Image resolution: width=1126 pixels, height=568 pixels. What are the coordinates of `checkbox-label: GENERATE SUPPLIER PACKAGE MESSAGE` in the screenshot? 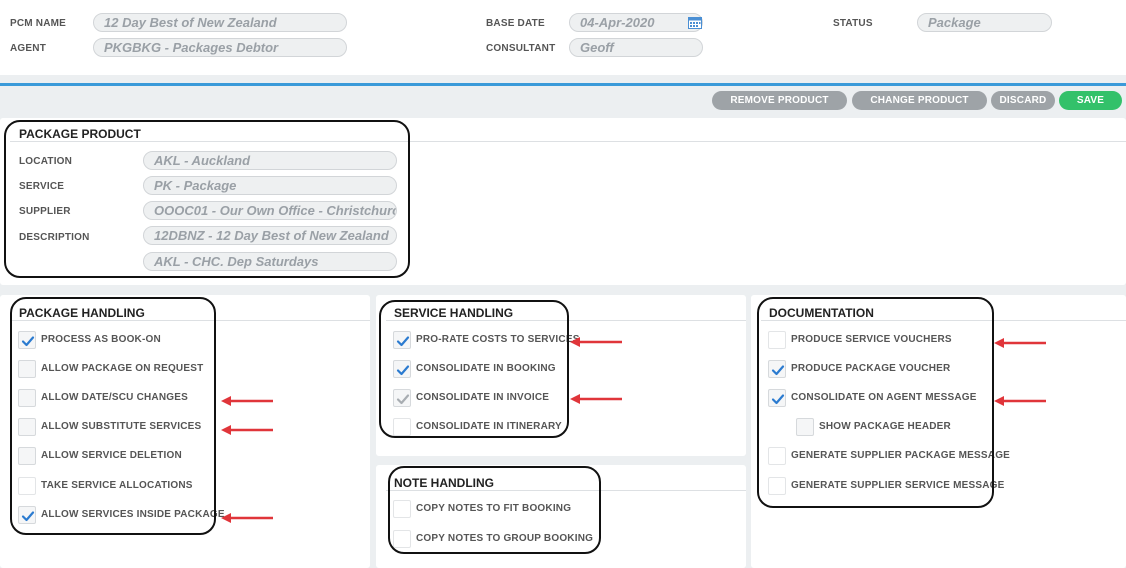 It's located at (901, 455).